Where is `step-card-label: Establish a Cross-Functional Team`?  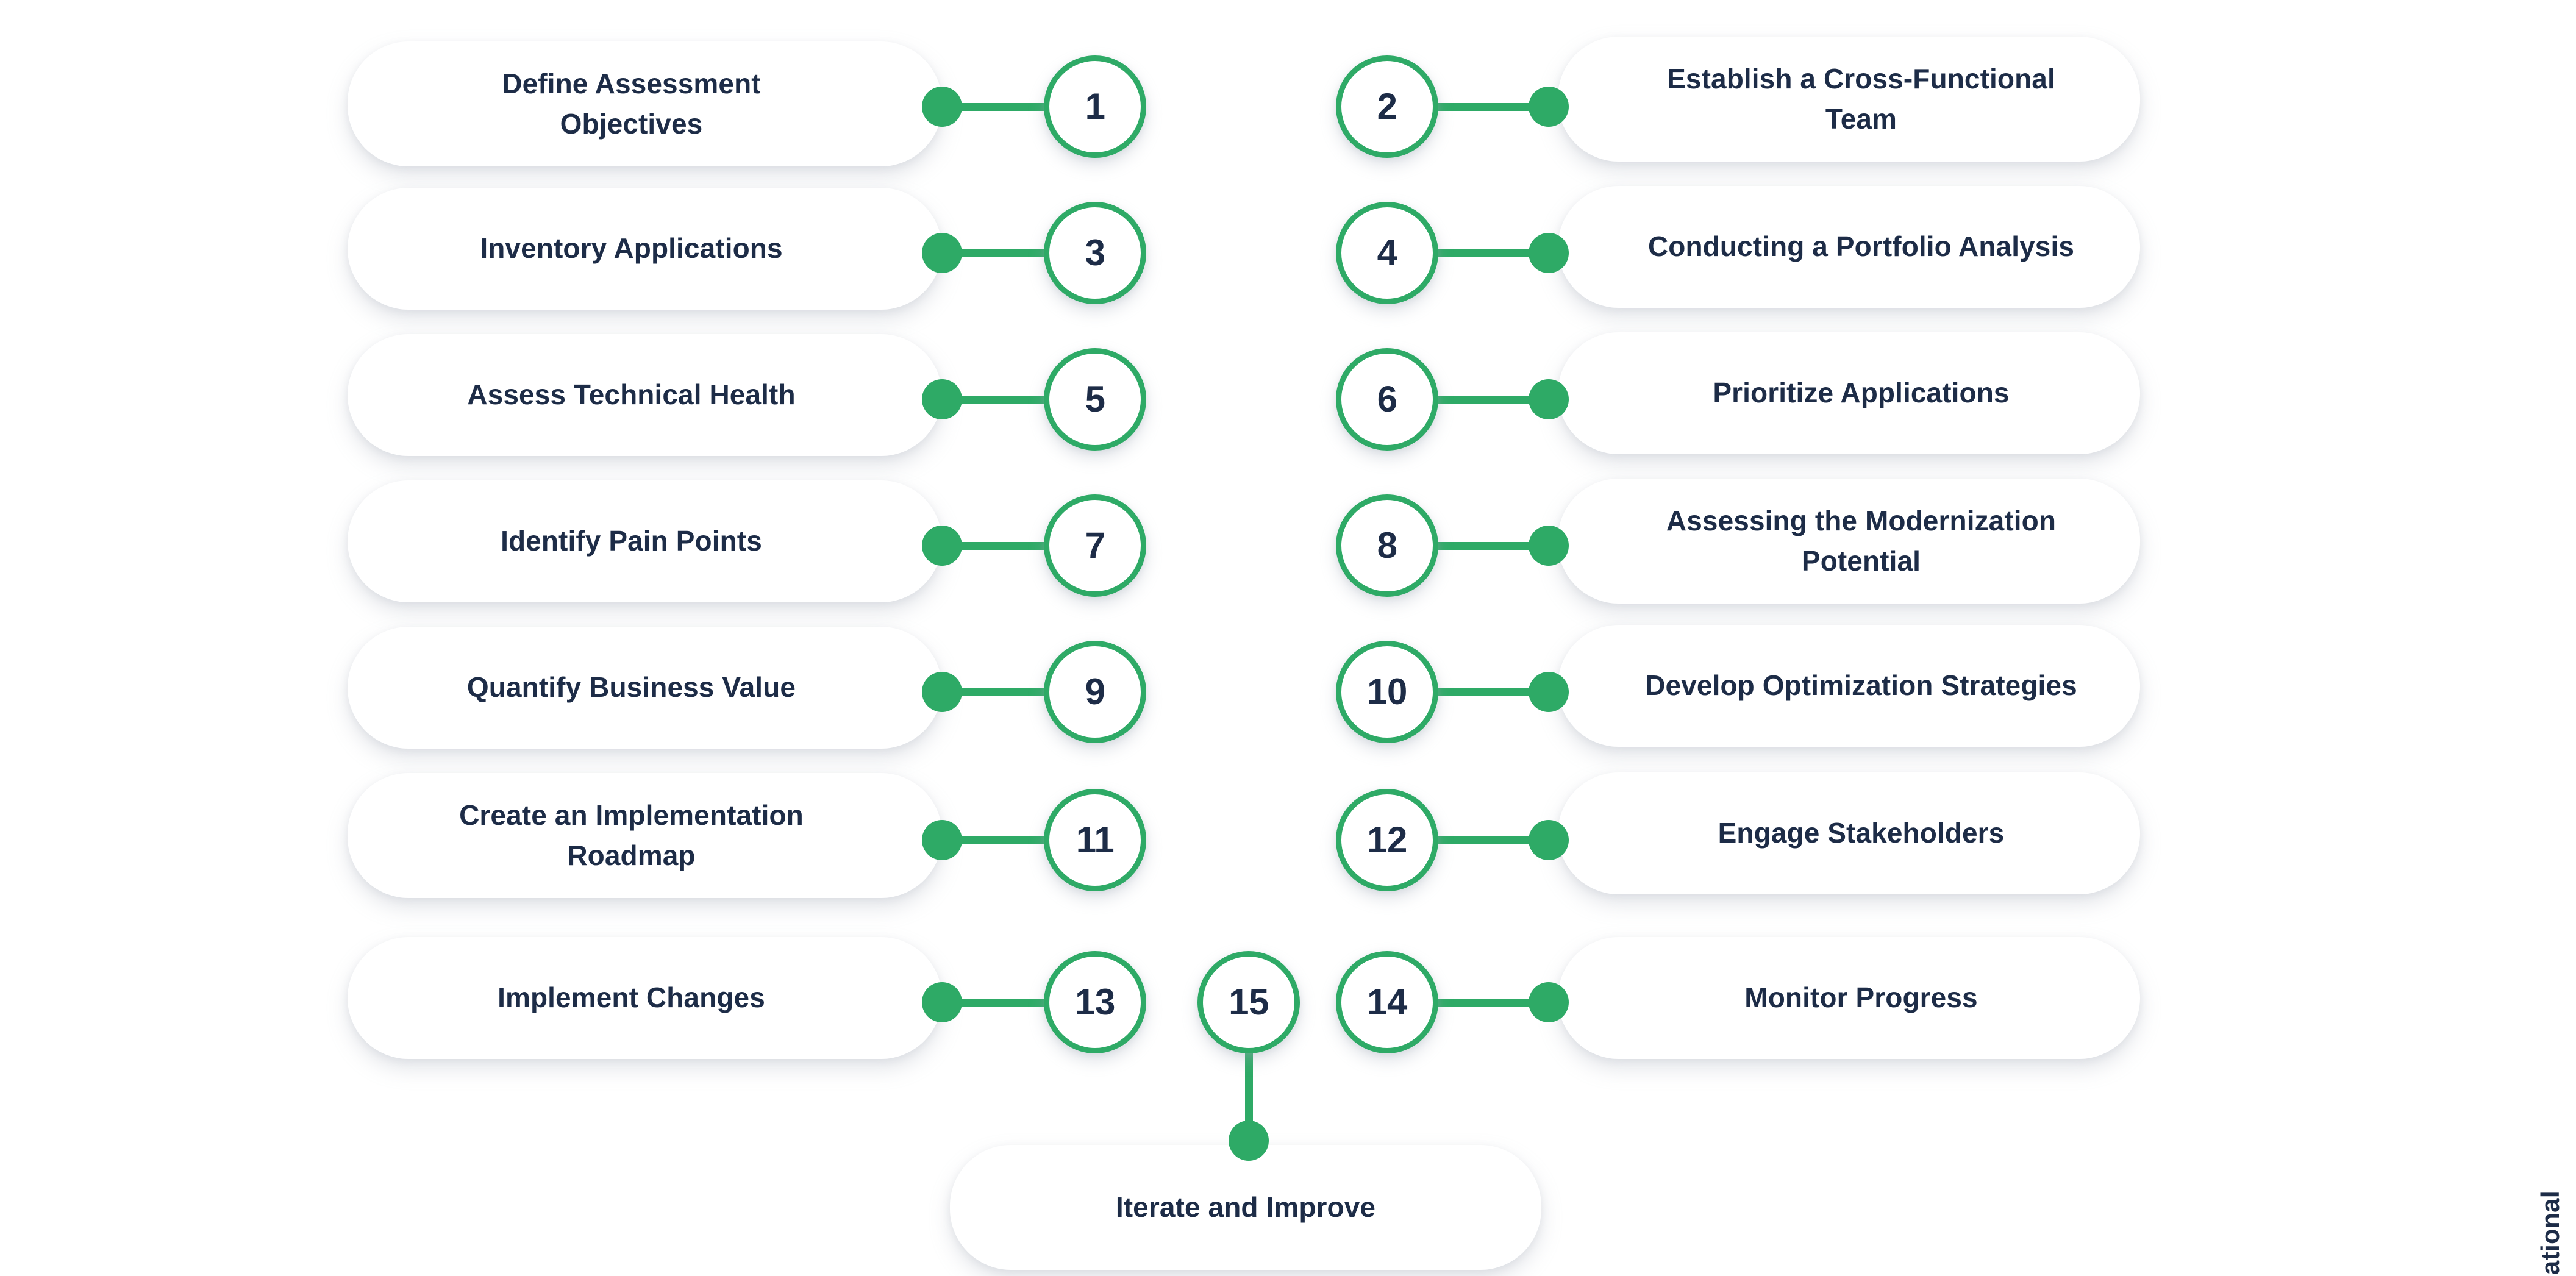 step-card-label: Establish a Cross-Functional Team is located at coordinates (1861, 99).